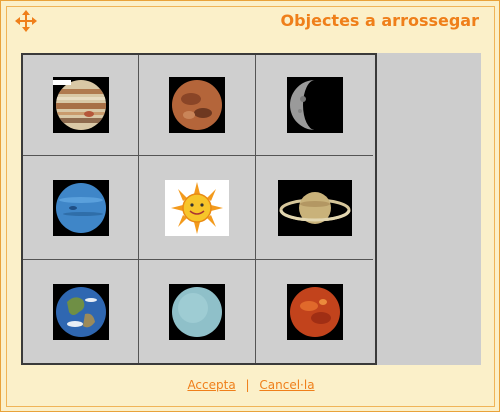 The image size is (500, 412). I want to click on saturn-image, so click(314, 207).